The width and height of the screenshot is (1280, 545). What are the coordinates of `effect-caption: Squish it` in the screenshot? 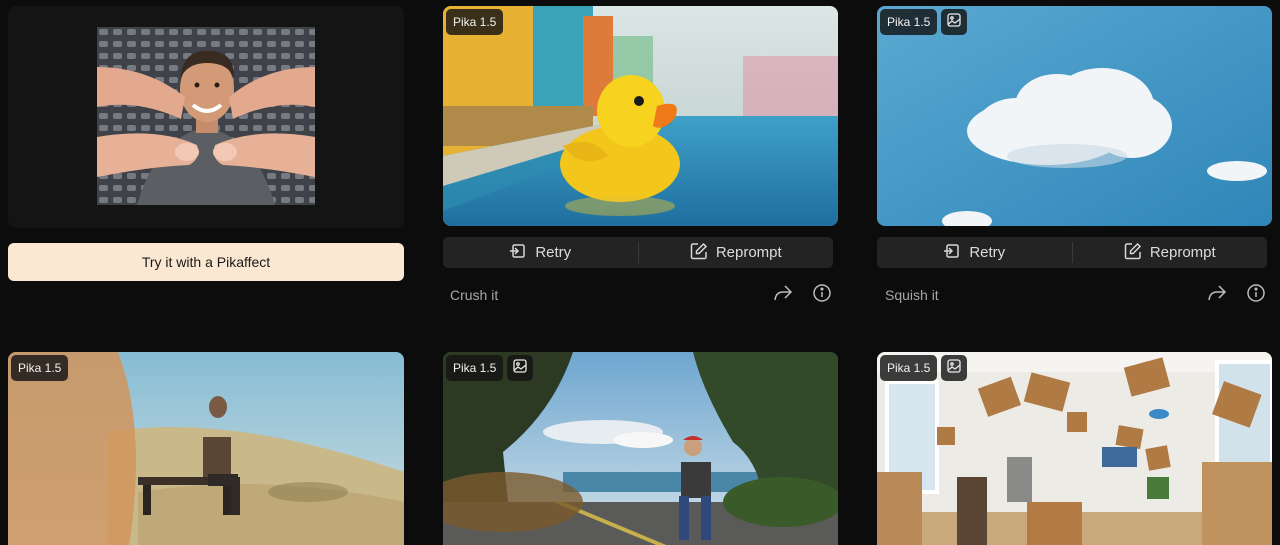 It's located at (912, 295).